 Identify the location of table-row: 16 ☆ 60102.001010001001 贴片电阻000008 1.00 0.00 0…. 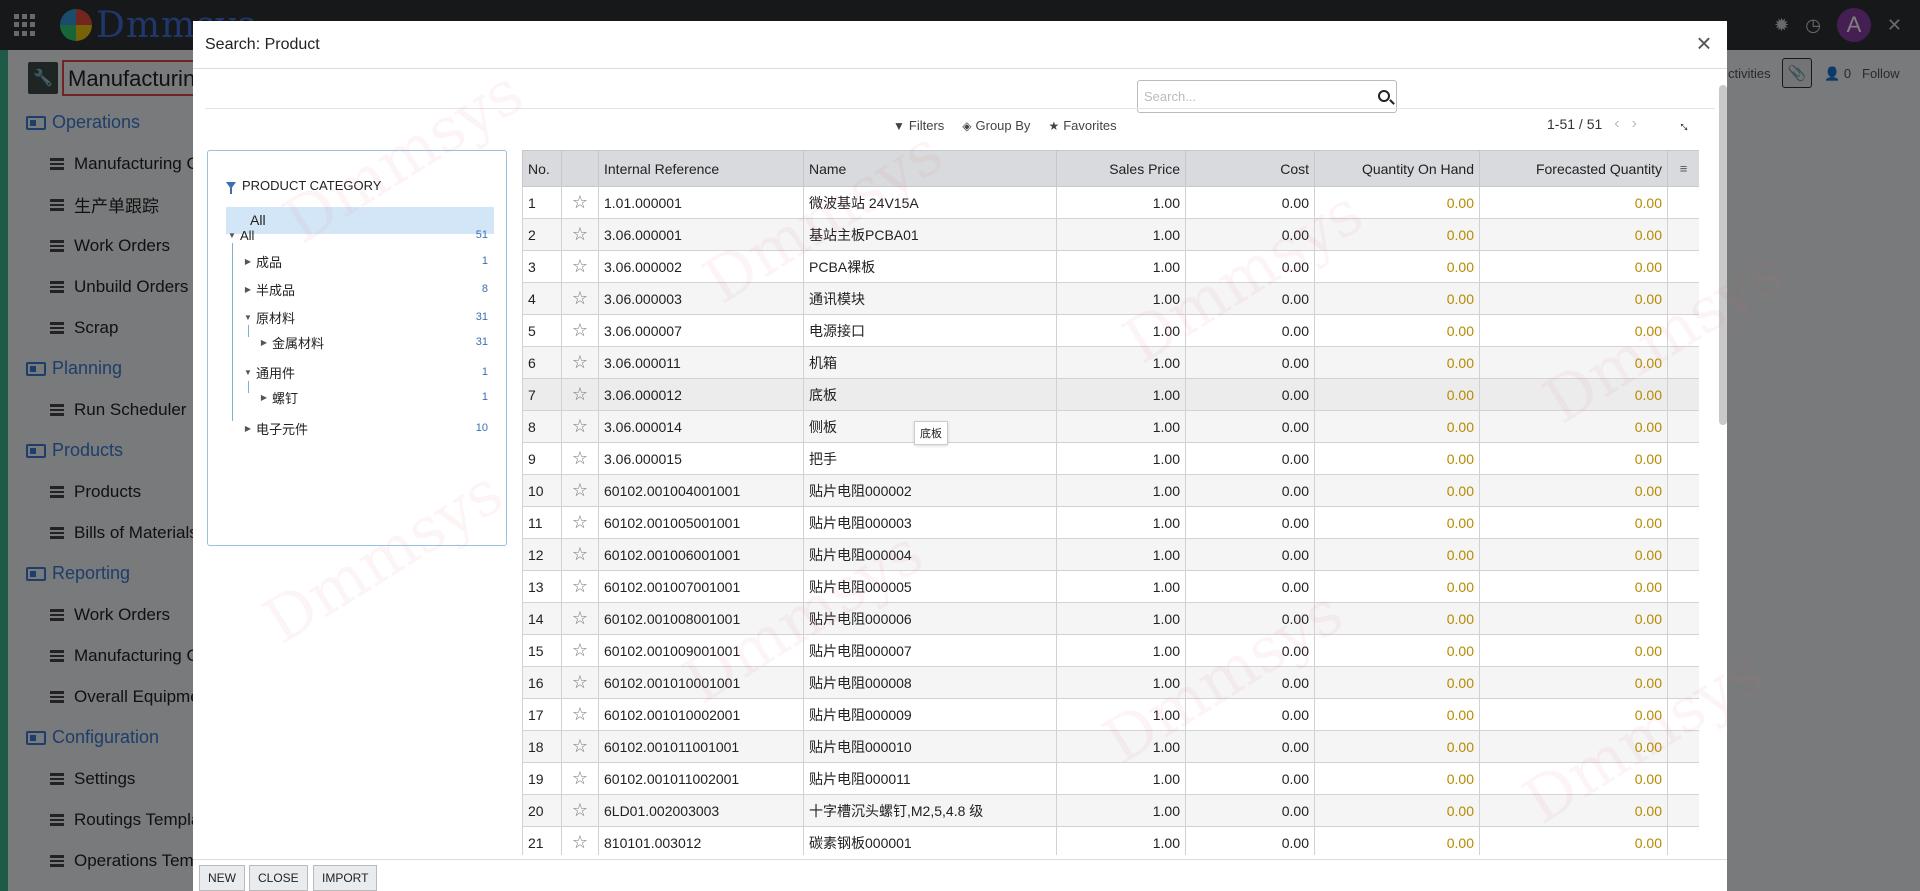
(1110, 682).